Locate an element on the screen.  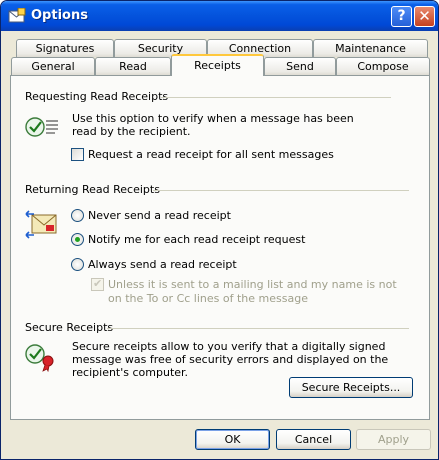
requesting-title: Requesting Read Receipts is located at coordinates (97, 96).